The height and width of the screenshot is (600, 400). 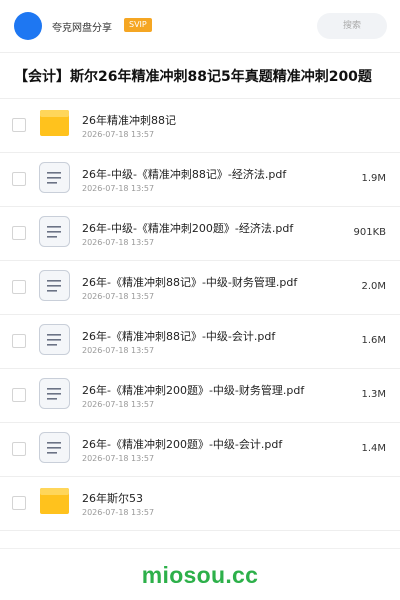 I want to click on file-name: 26年-中级-《精准冲刺88记》-经济法.pdf, so click(x=184, y=174).